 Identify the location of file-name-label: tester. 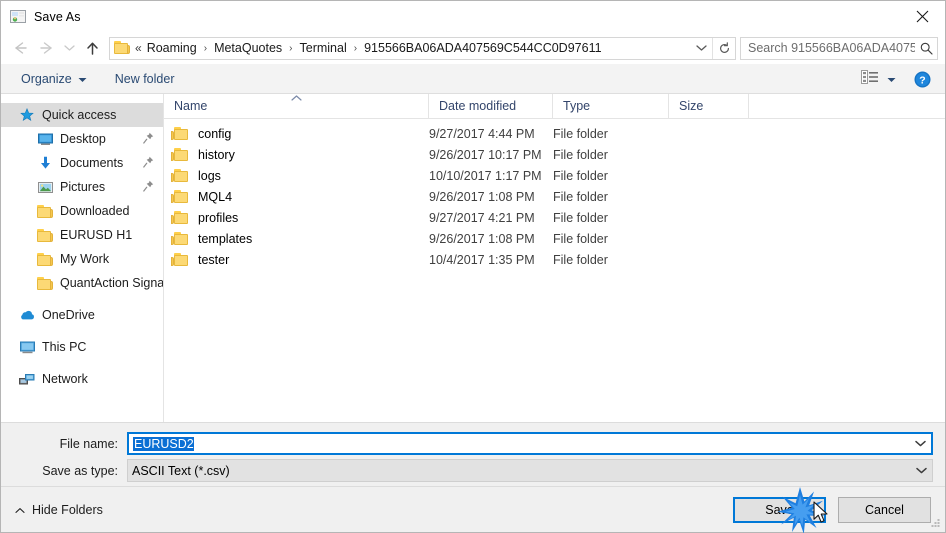
(214, 259).